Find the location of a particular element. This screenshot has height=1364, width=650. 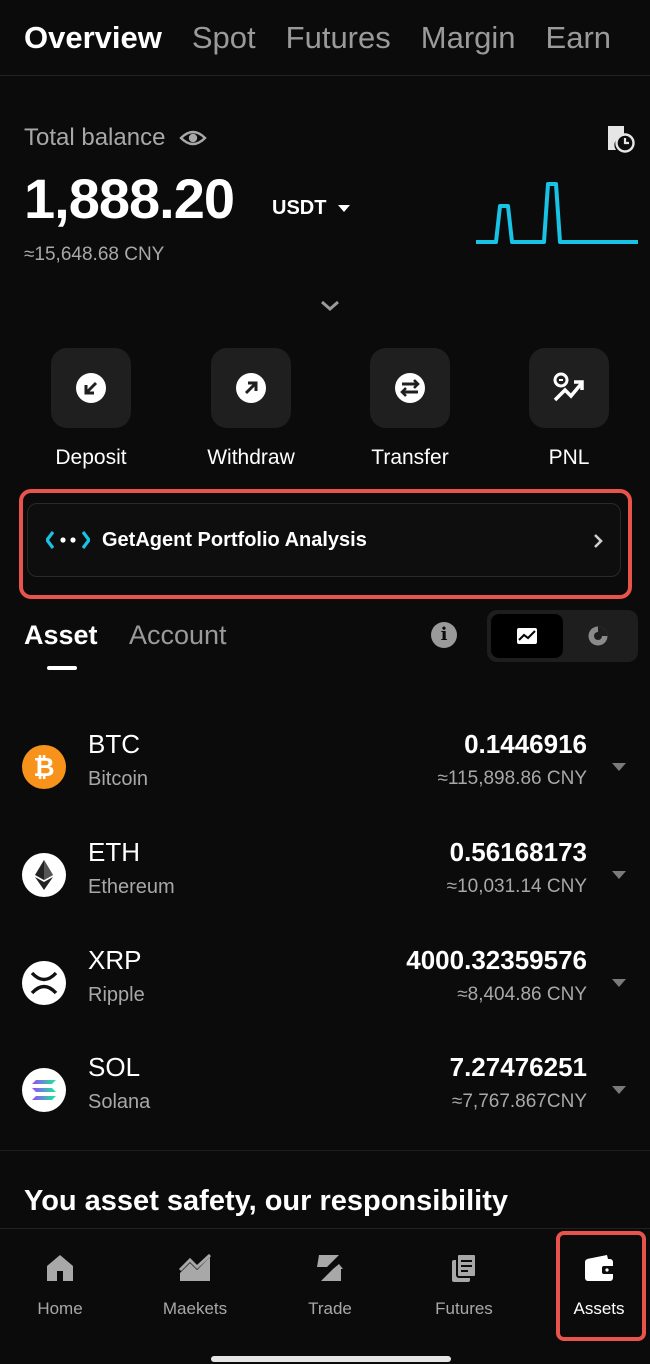

asset-symbol: SOL is located at coordinates (114, 1067).